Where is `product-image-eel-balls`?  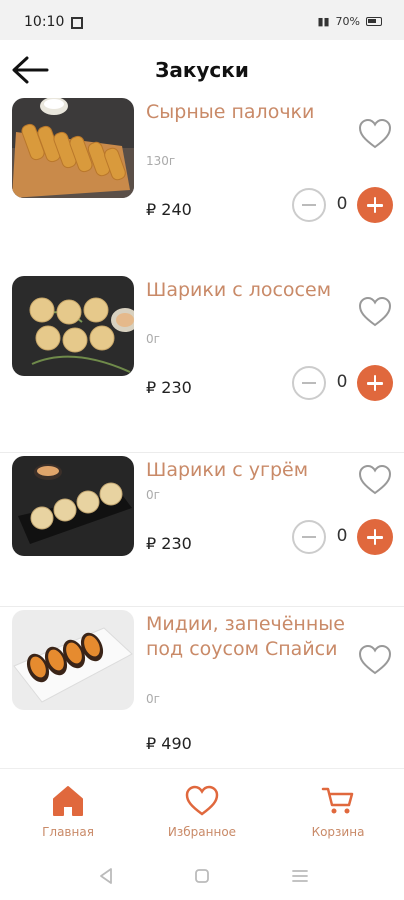
product-image-eel-balls is located at coordinates (73, 506).